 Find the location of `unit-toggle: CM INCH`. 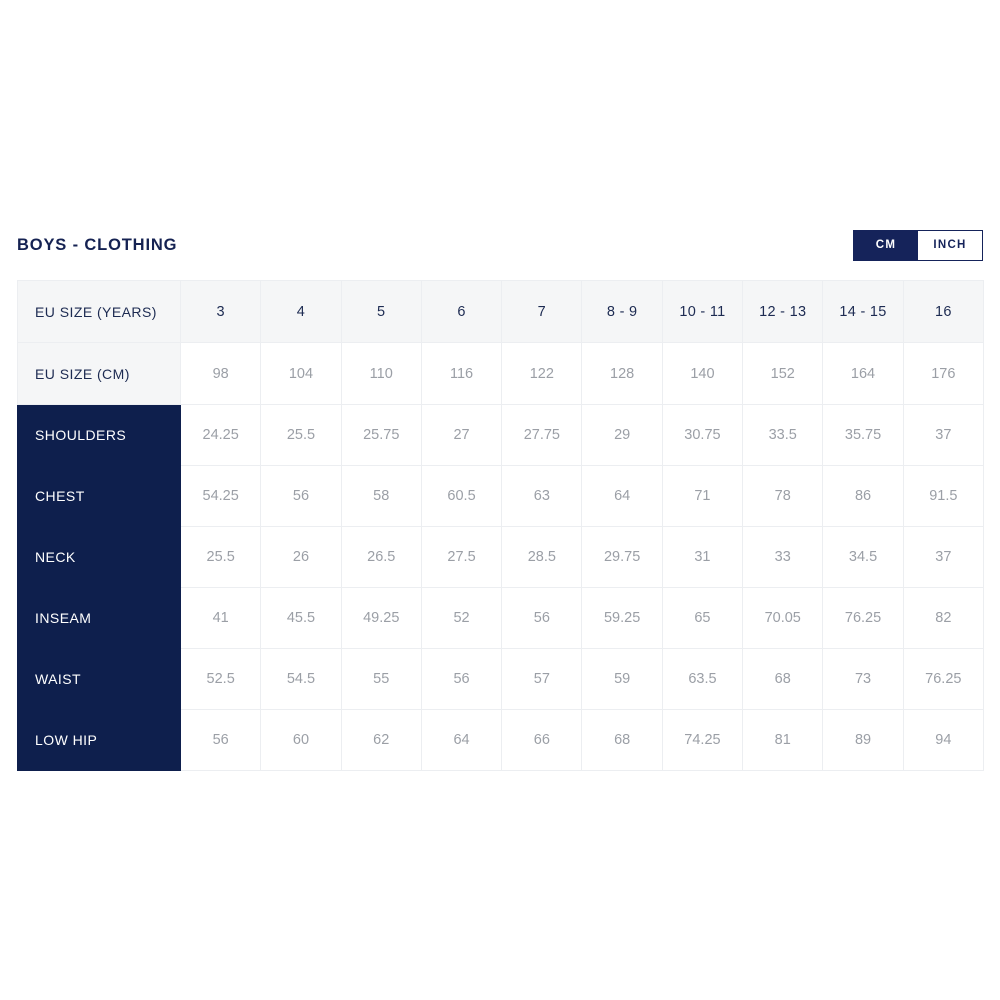

unit-toggle: CM INCH is located at coordinates (918, 245).